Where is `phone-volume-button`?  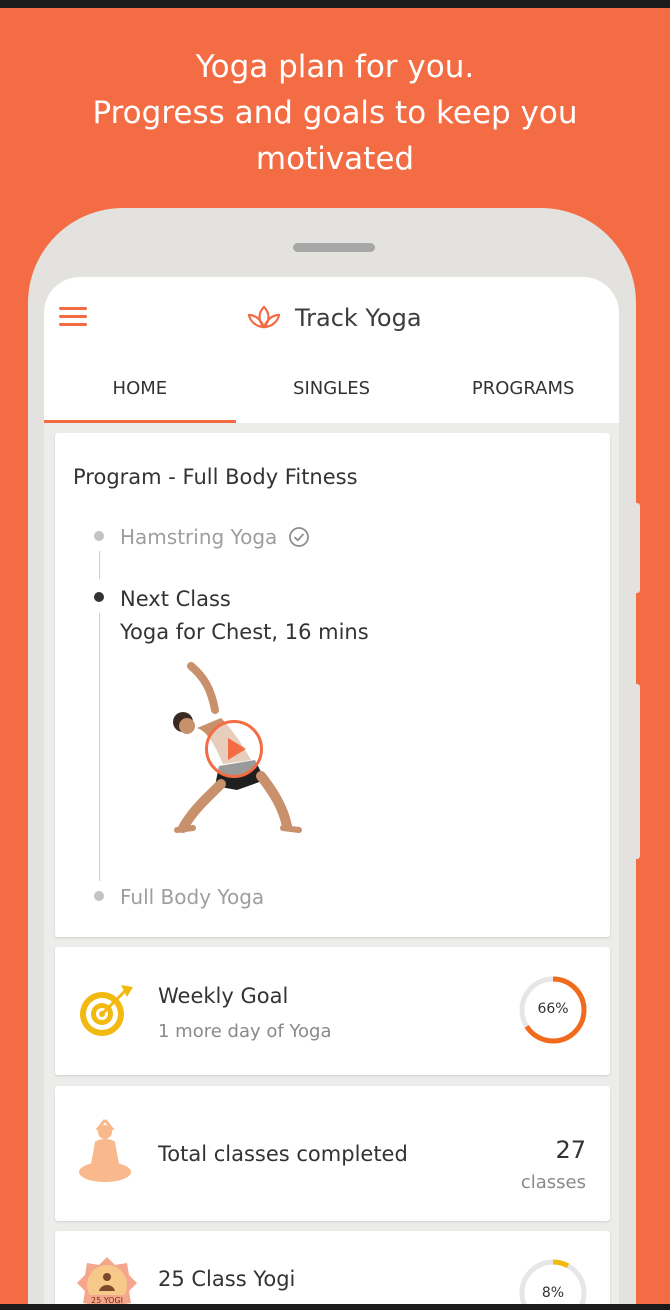 phone-volume-button is located at coordinates (637, 548).